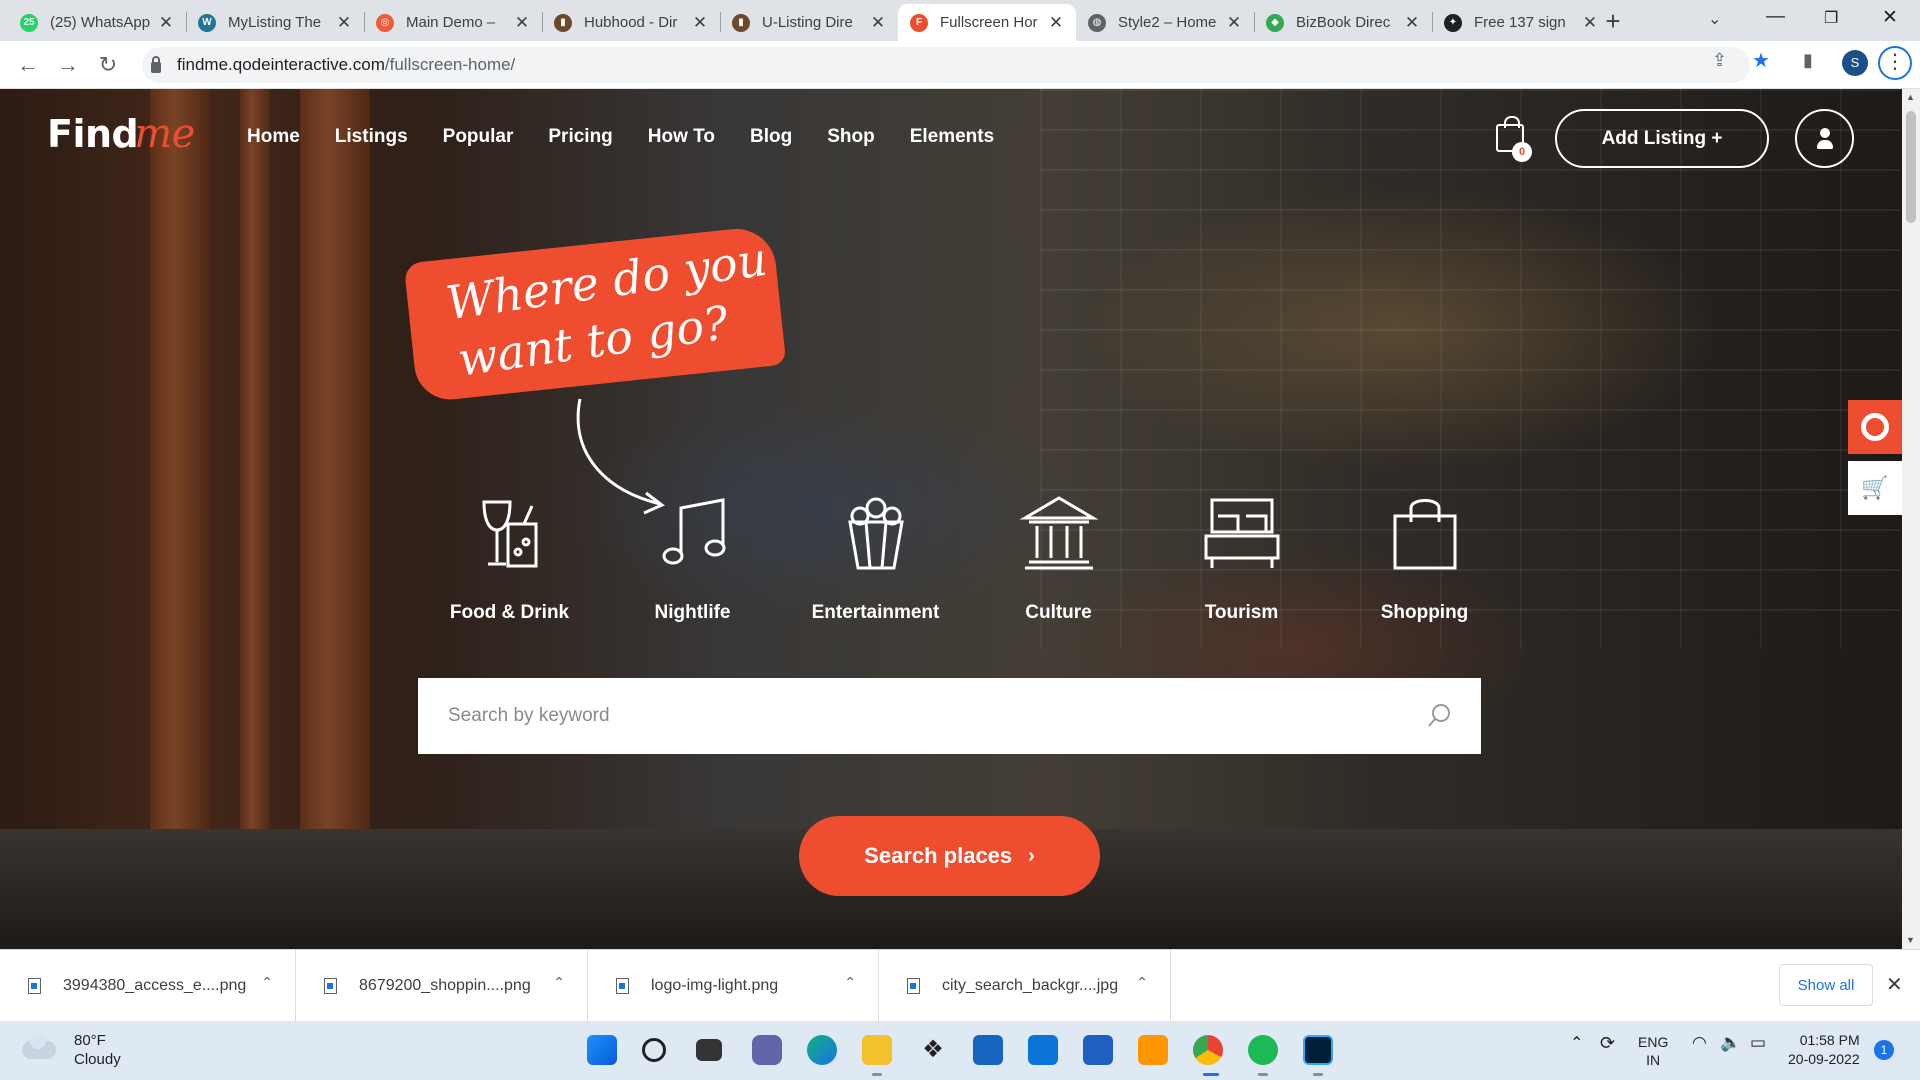  I want to click on download-item: logo-img-light.png ⌃, so click(733, 986).